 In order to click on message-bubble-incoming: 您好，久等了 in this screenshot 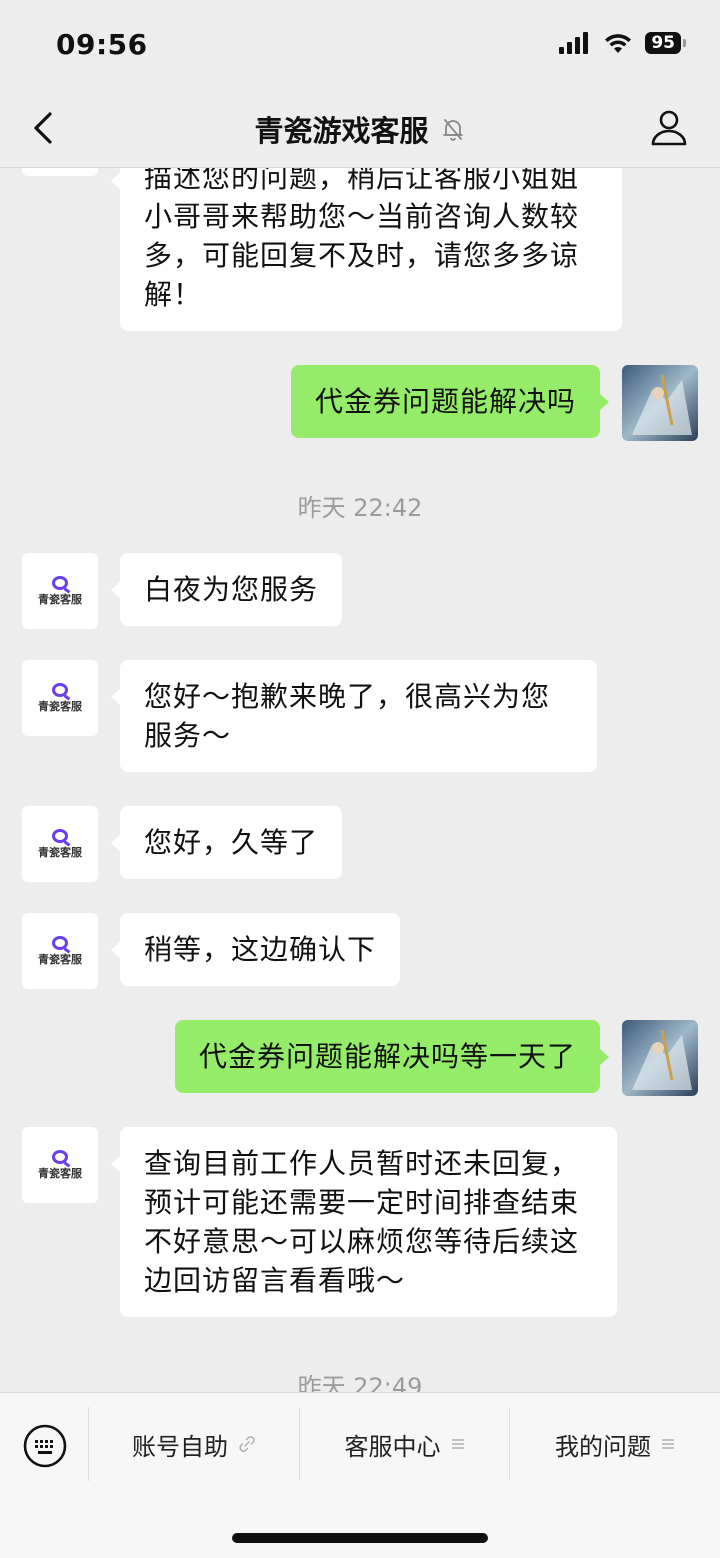, I will do `click(226, 842)`.